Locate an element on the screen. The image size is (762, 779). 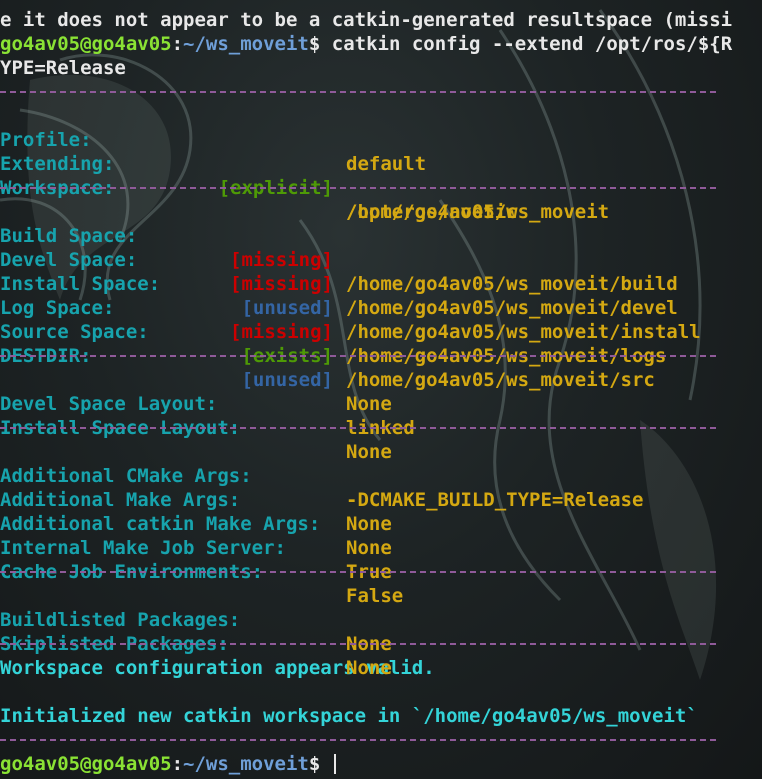
config-row-destdir: DESTDIR: [unused] None is located at coordinates (381, 367).